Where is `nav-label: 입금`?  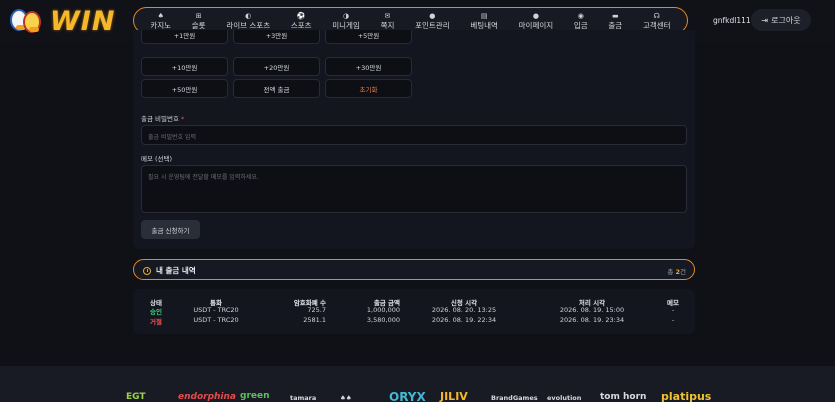
nav-label: 입금 is located at coordinates (580, 25).